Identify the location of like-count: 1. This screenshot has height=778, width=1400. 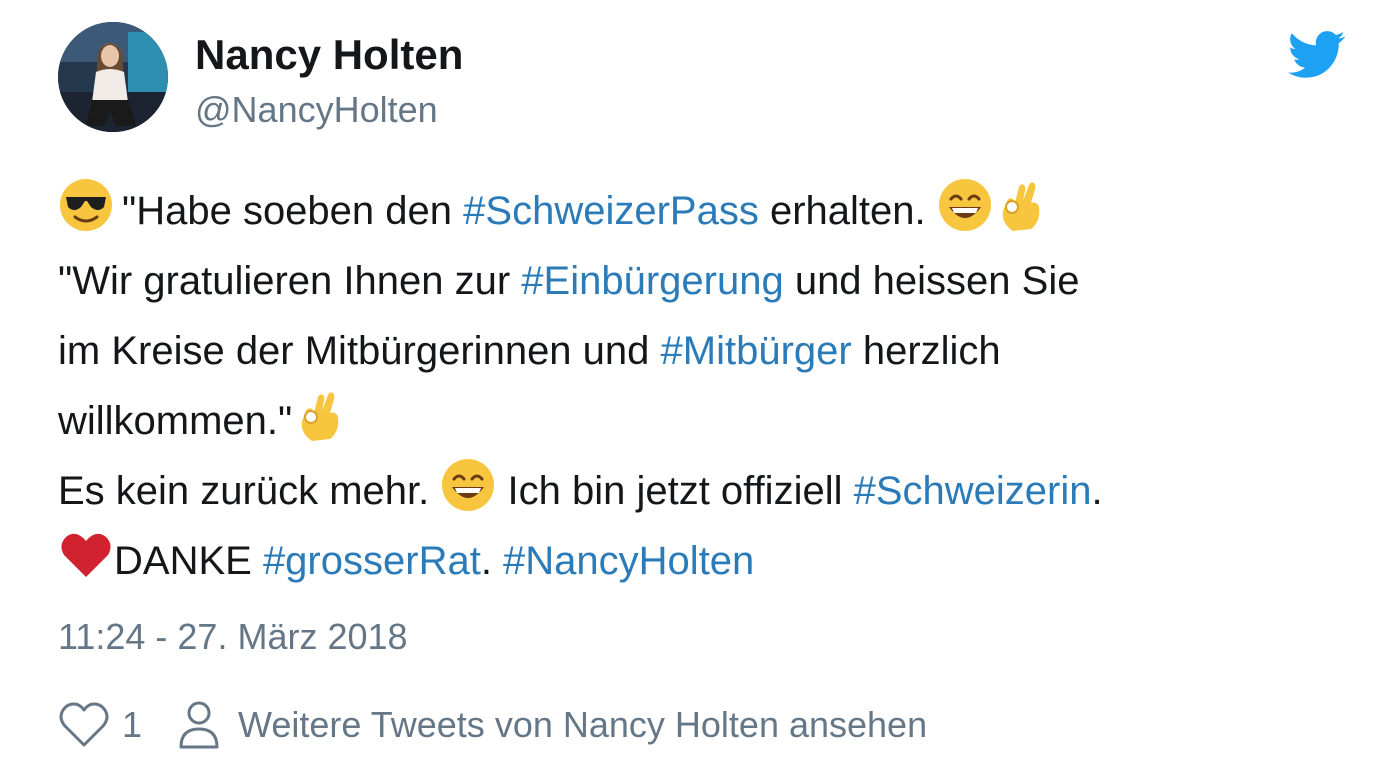
(132, 725).